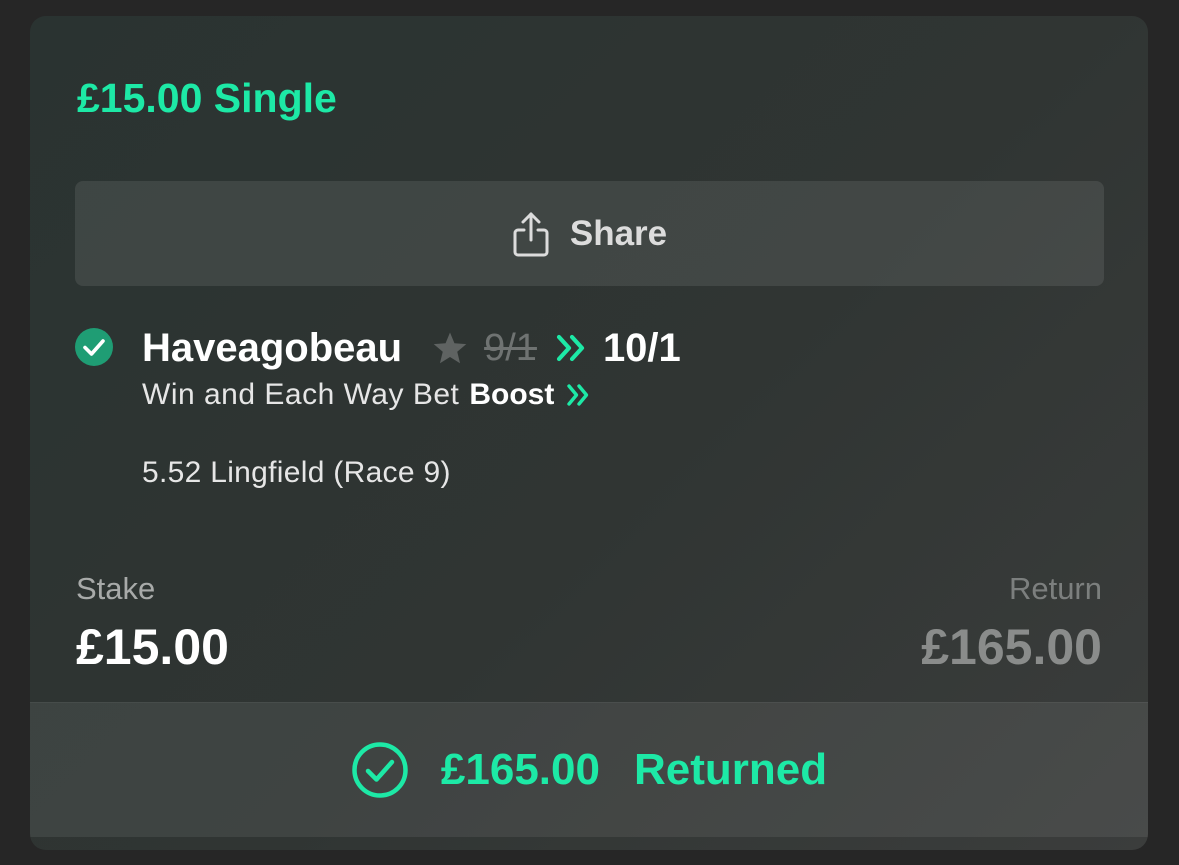 The width and height of the screenshot is (1179, 865). I want to click on return-label: Return, so click(1055, 588).